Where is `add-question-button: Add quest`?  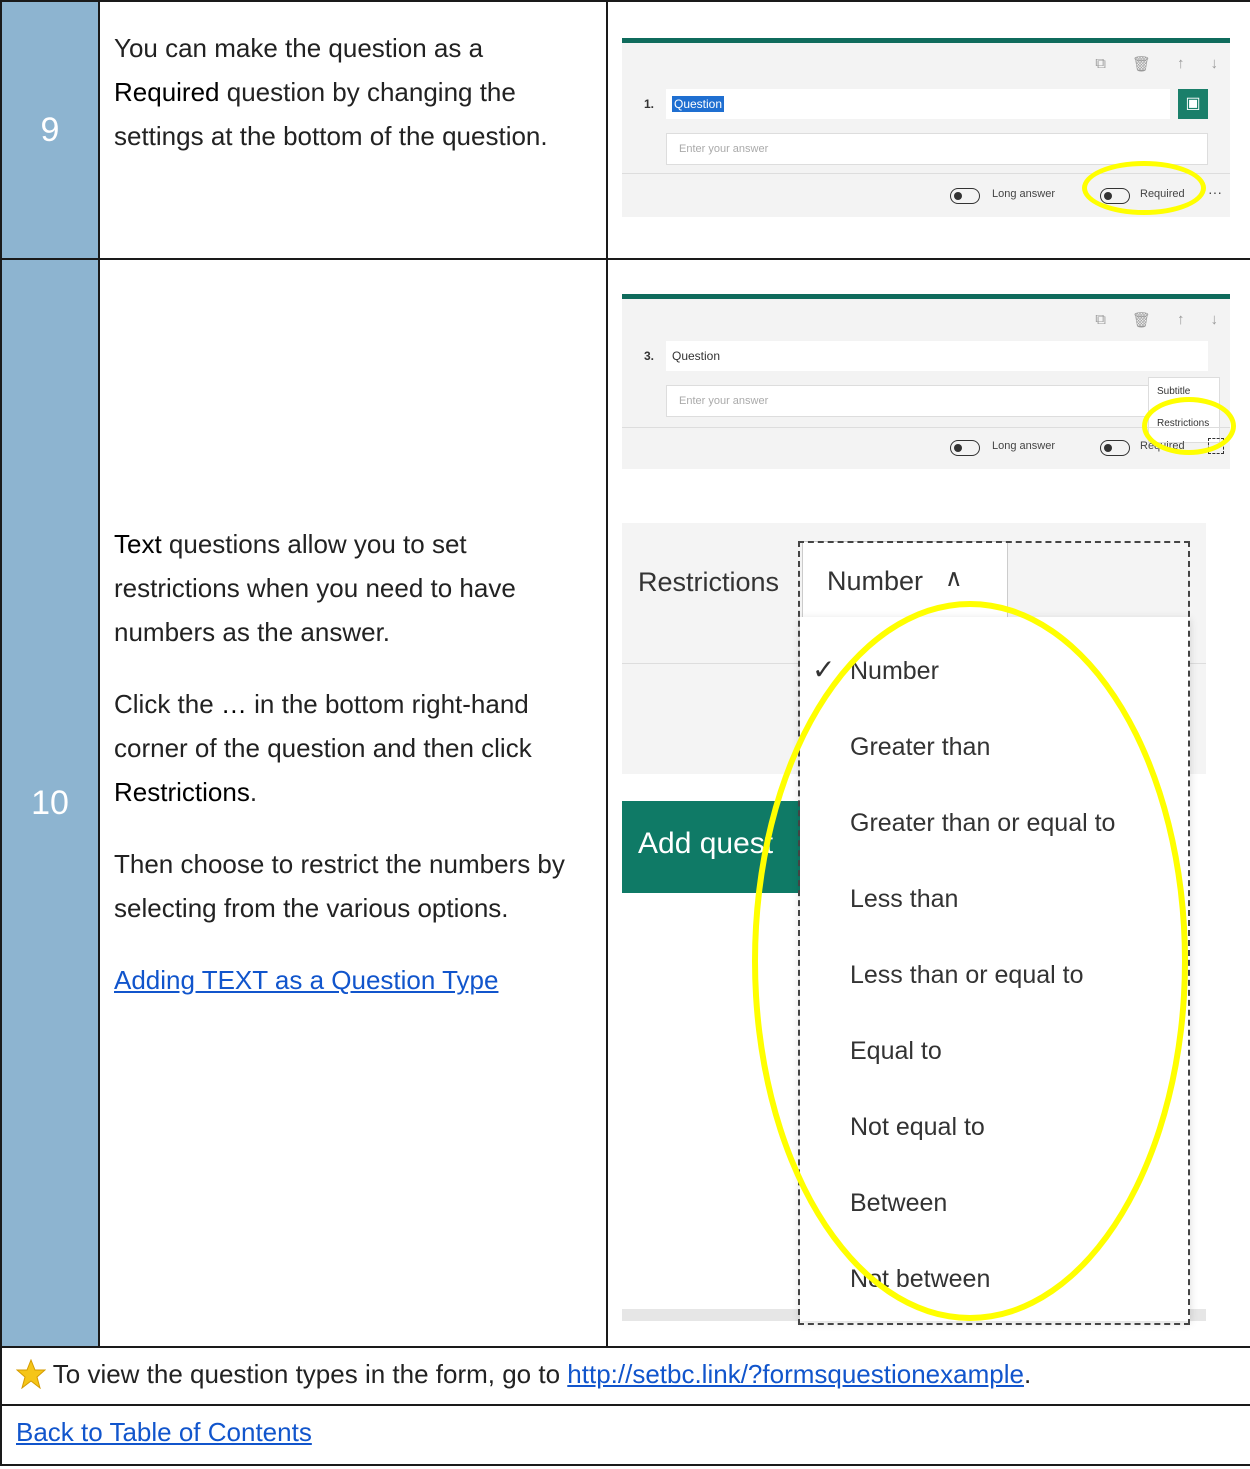
add-question-button: Add quest is located at coordinates (717, 847).